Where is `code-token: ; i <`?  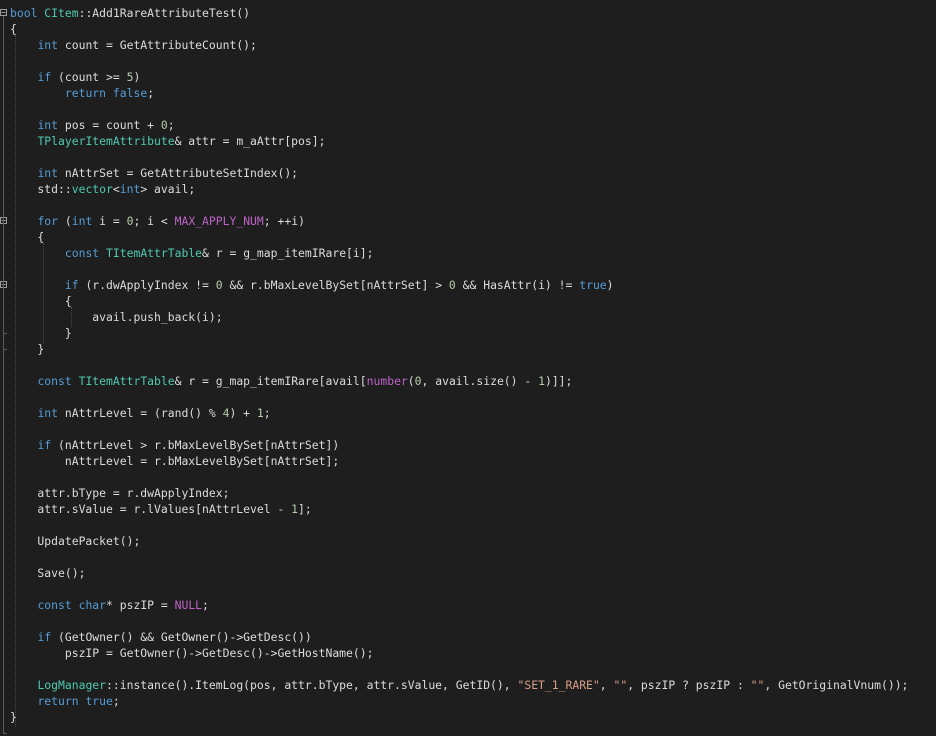 code-token: ; i < is located at coordinates (154, 221).